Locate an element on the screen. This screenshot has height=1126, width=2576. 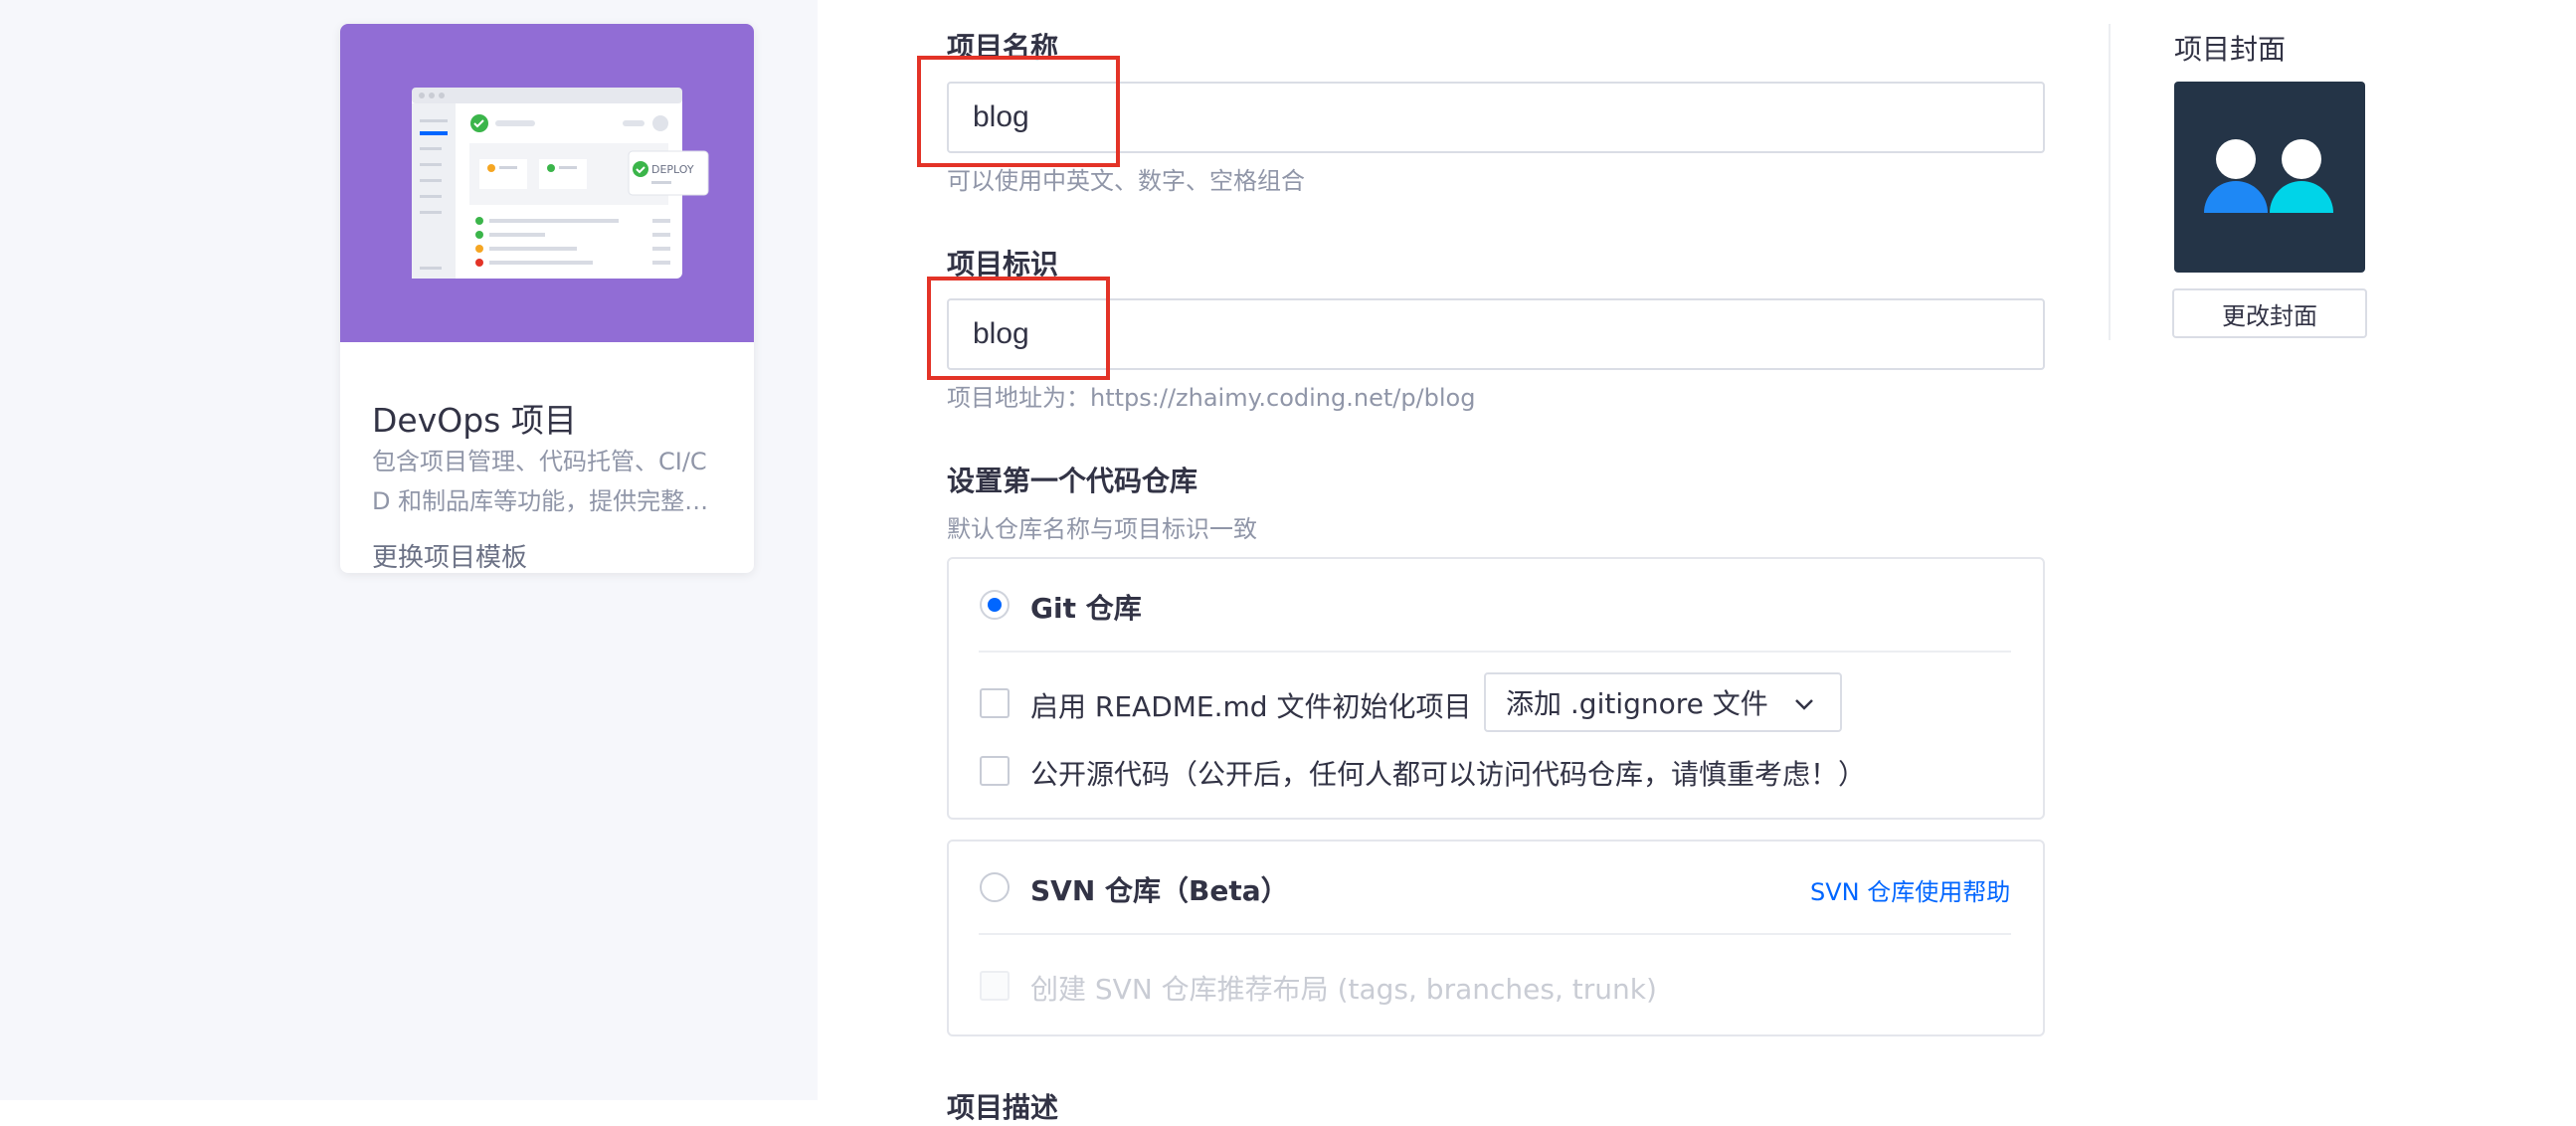
repo-section-subtitle: 默认仓库名称与项目标识一致 is located at coordinates (1102, 529).